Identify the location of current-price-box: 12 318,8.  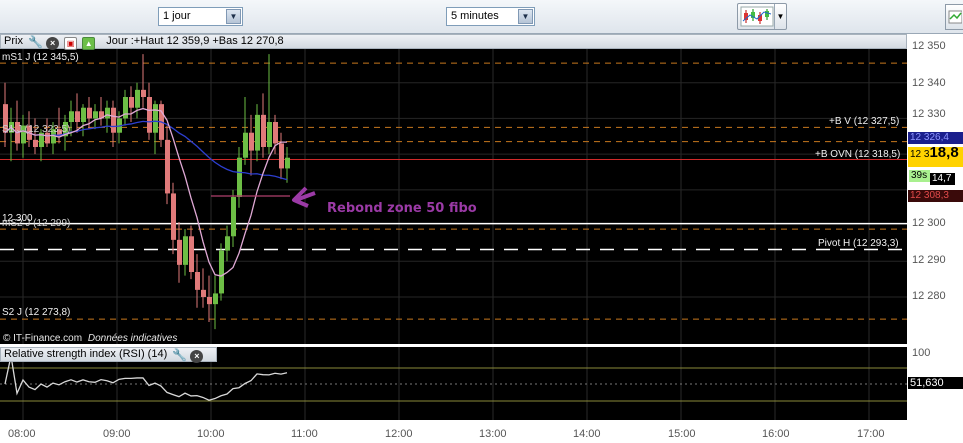
(935, 155).